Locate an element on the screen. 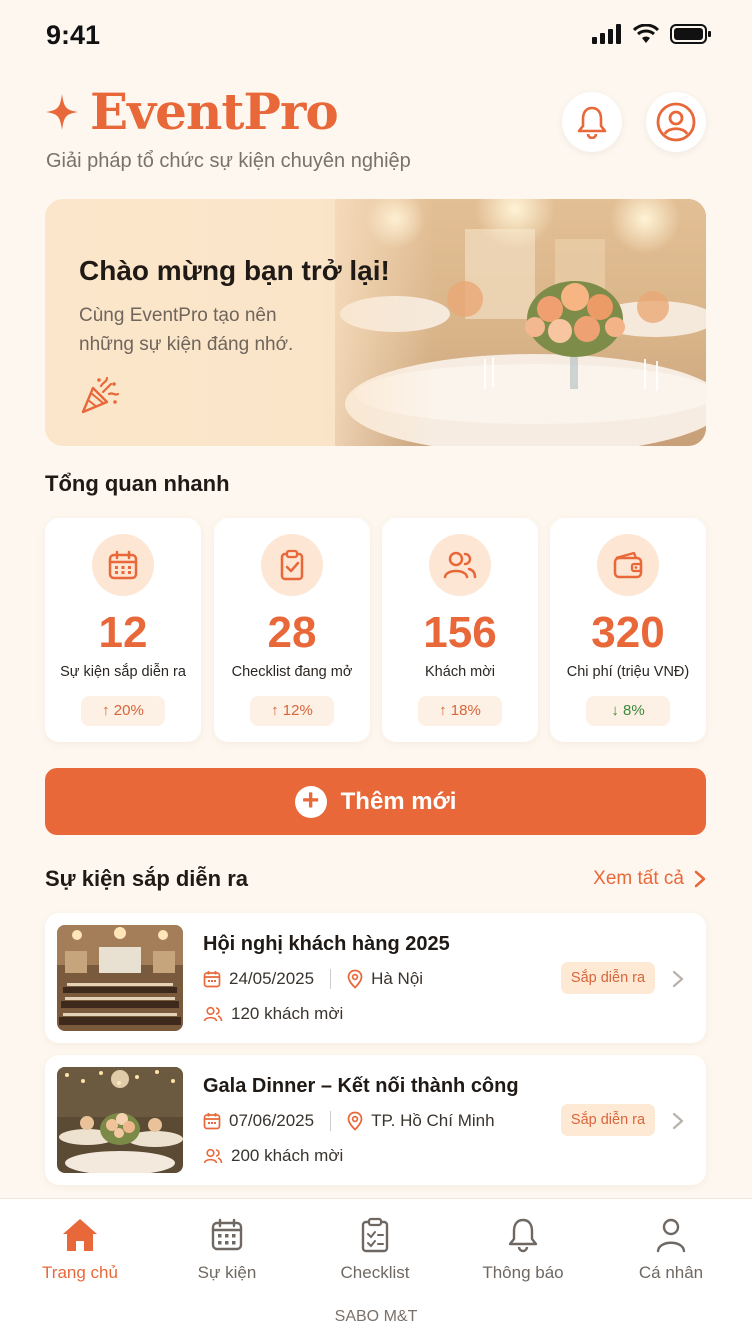  stat-value: 320 is located at coordinates (628, 632).